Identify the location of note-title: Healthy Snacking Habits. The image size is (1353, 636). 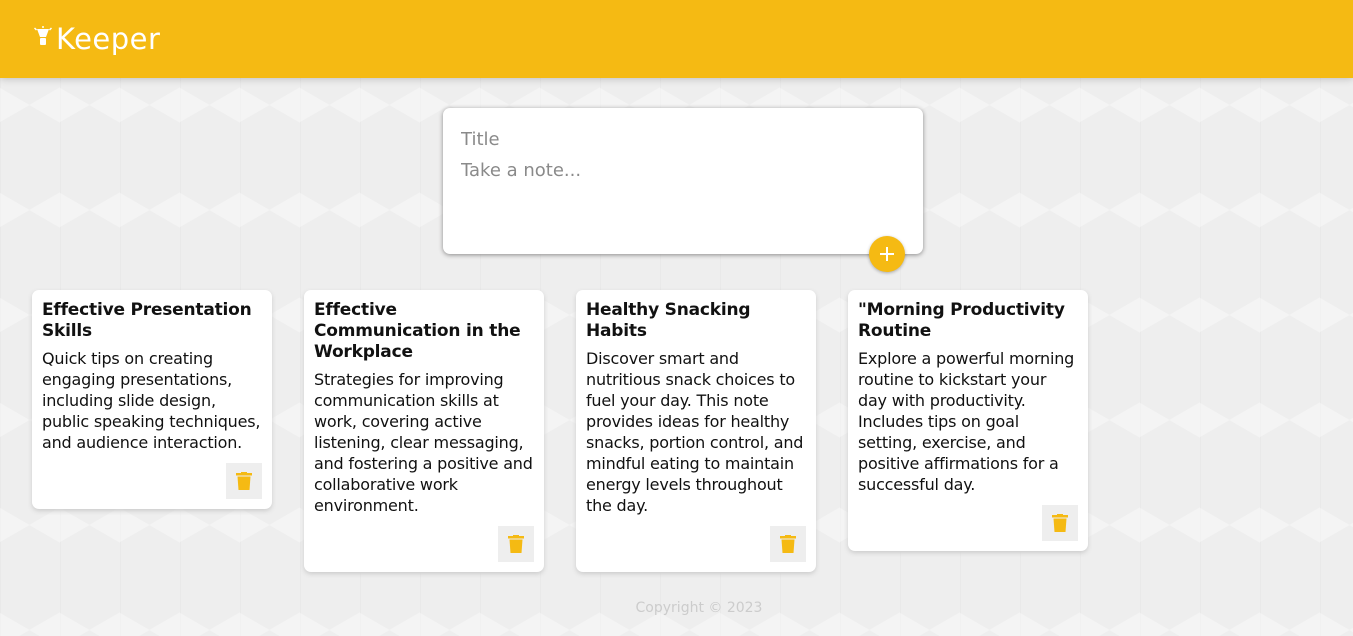
(668, 320).